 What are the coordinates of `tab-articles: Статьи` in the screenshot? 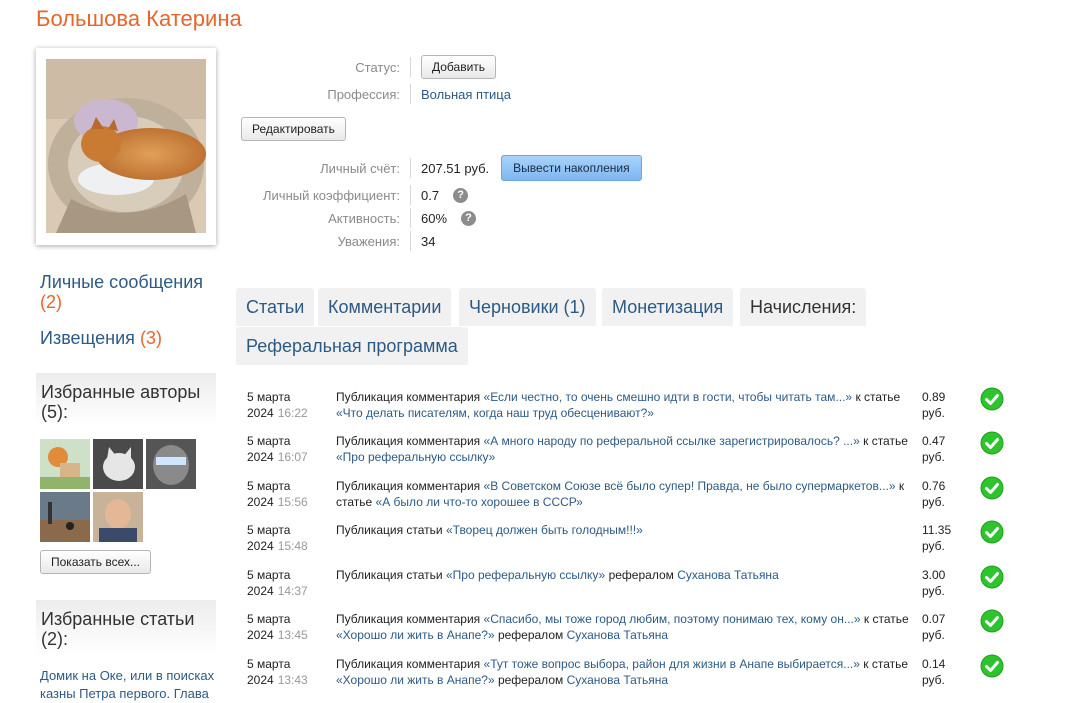 It's located at (275, 307).